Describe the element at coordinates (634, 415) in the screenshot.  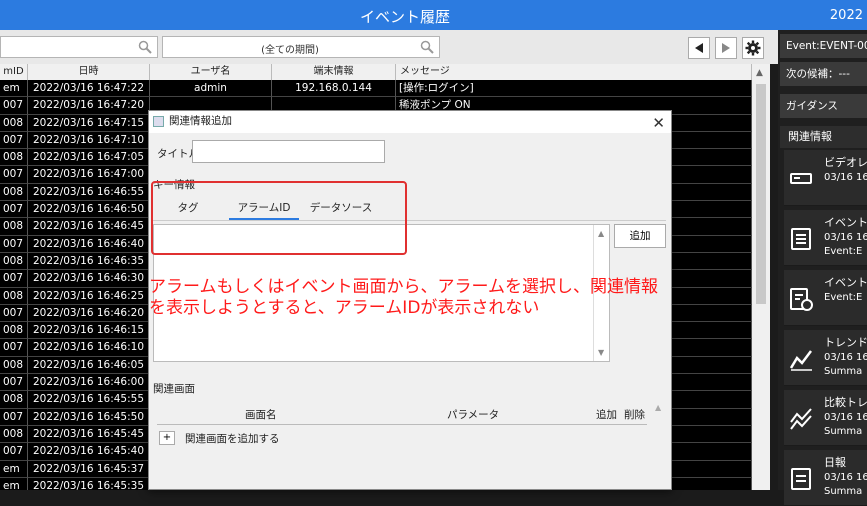
I see `col-header-delete: 削除` at that location.